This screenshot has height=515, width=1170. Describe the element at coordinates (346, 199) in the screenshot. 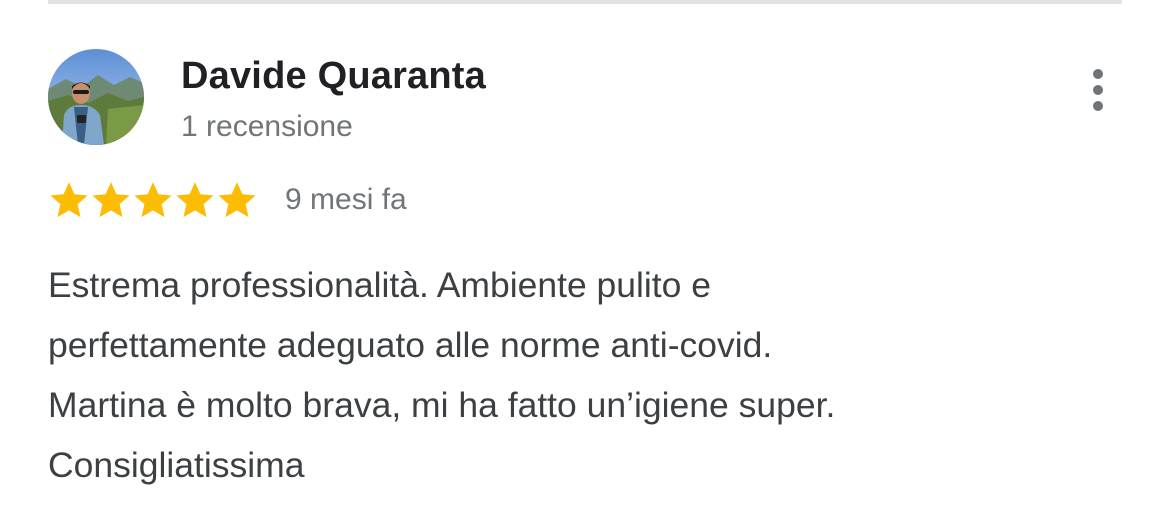

I see `review-date: 9 mesi fa` at that location.